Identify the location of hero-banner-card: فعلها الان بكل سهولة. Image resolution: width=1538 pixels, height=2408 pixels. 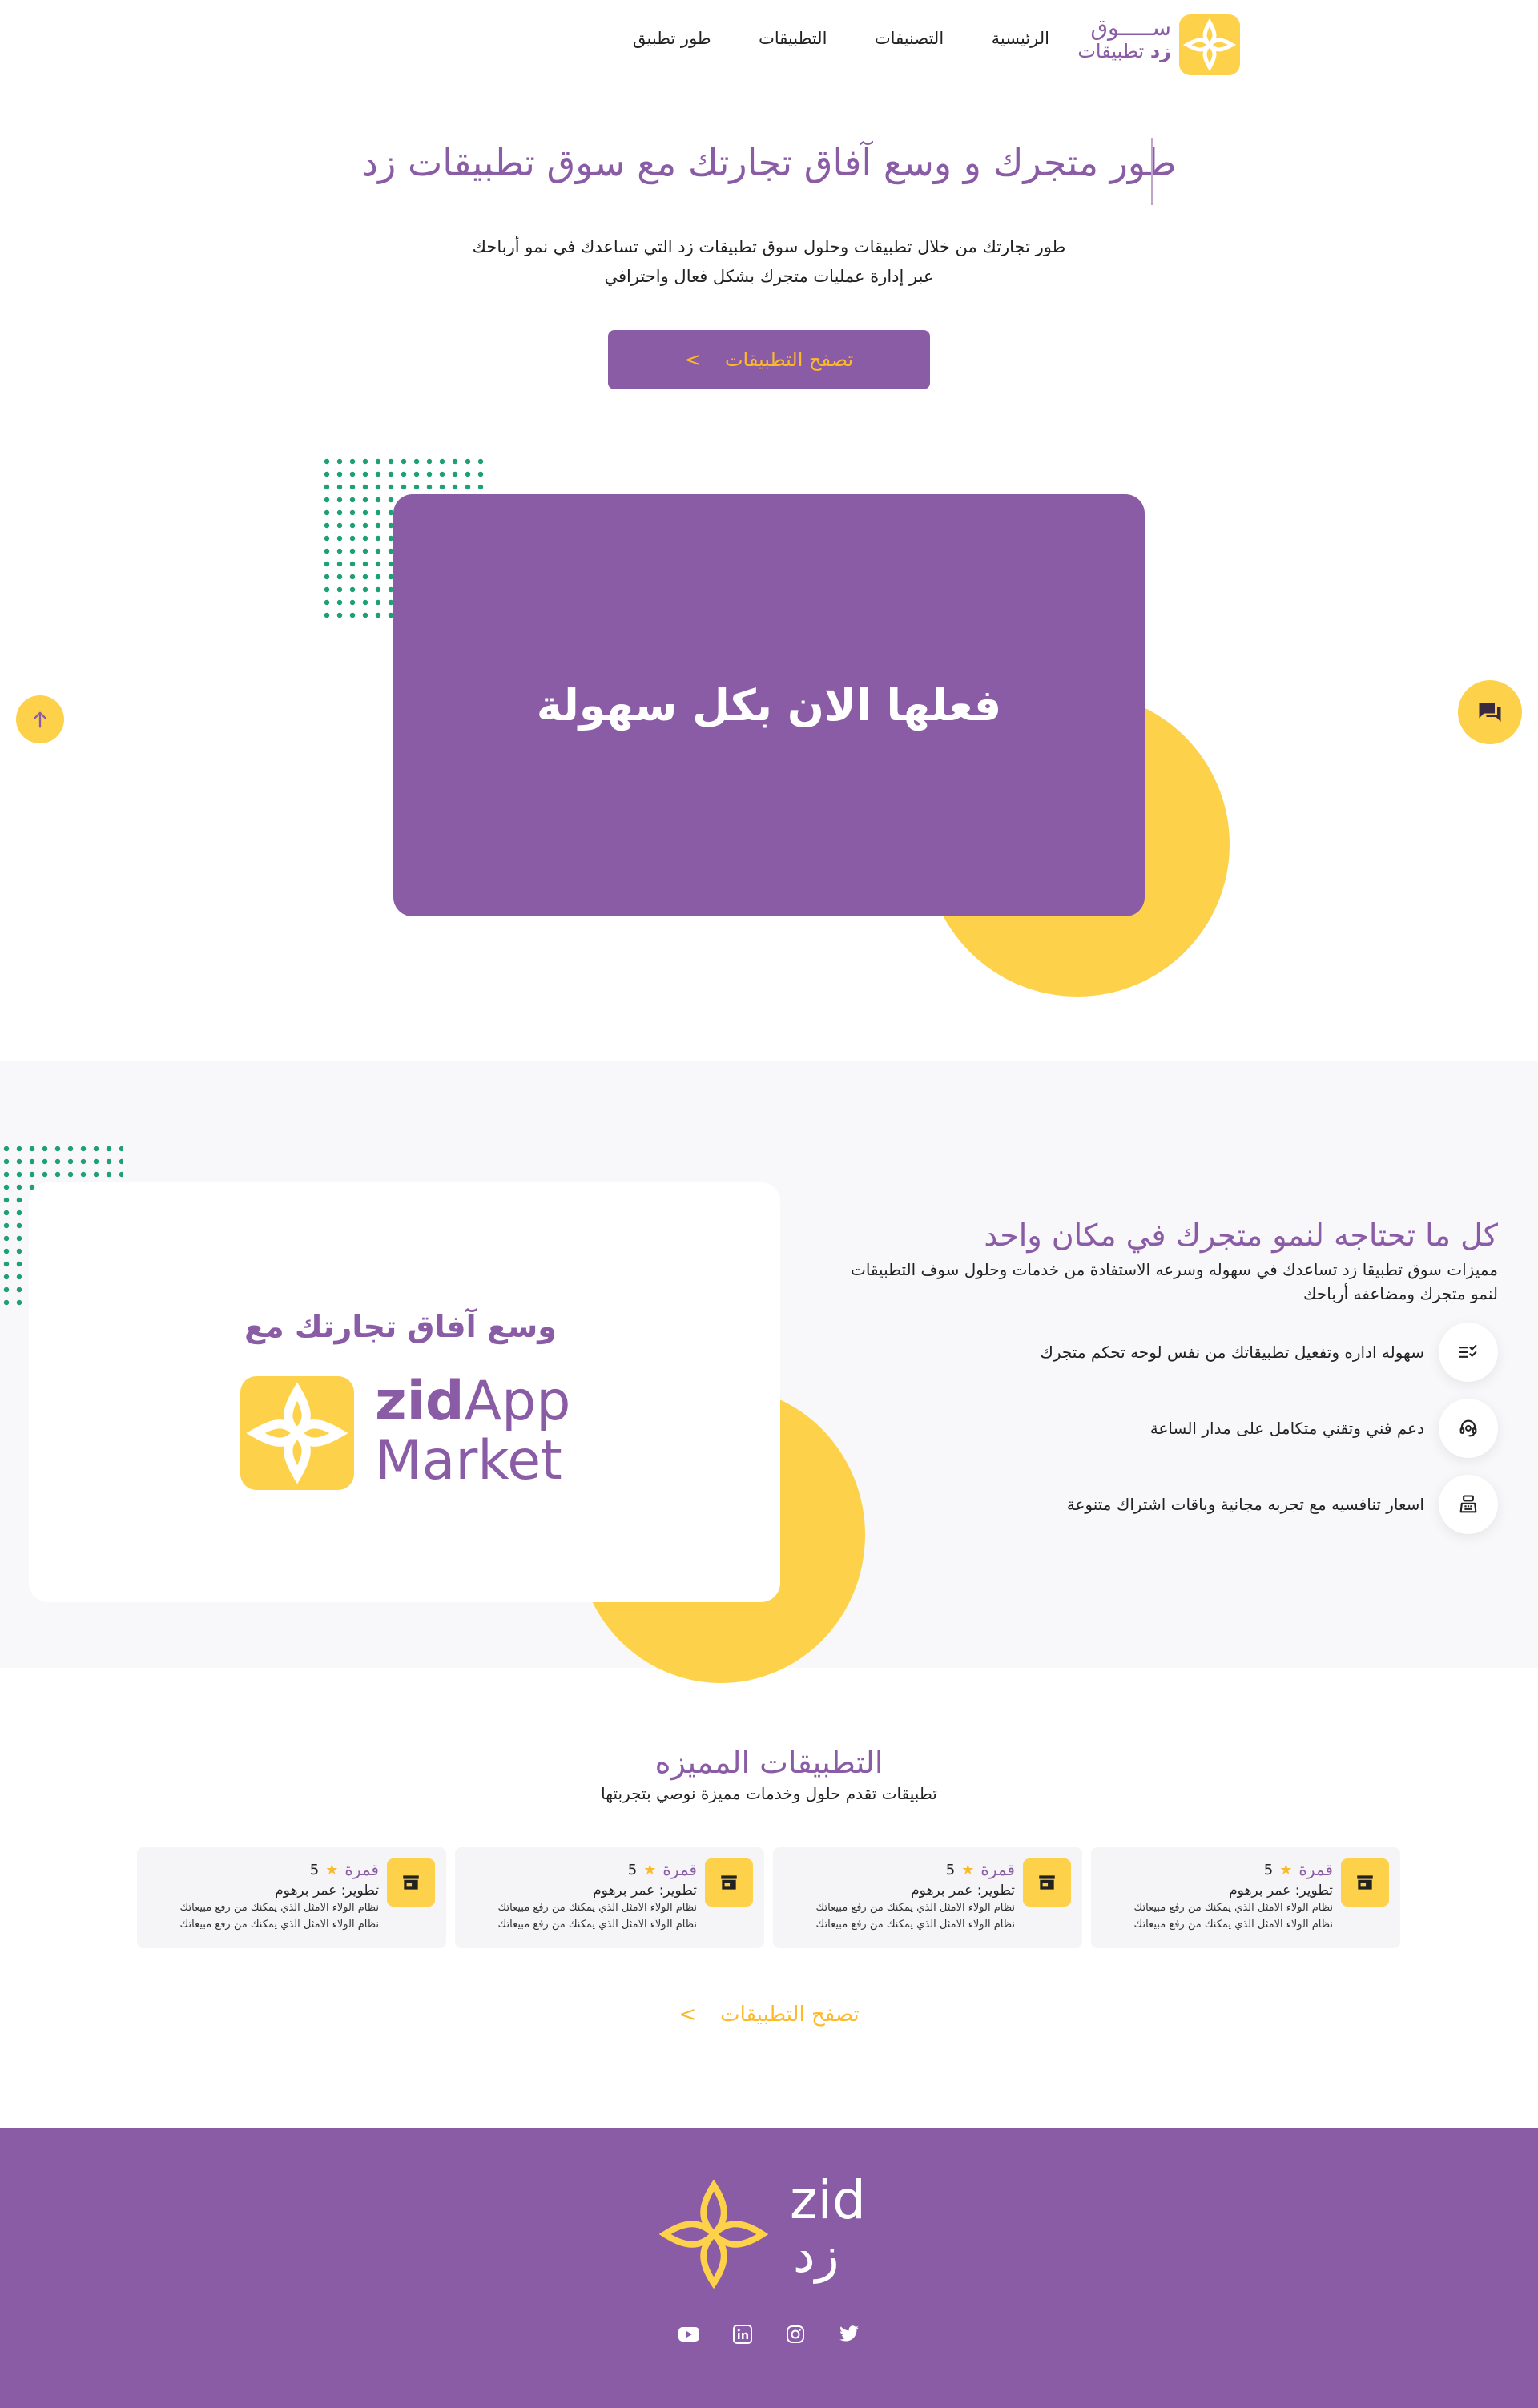
(769, 705).